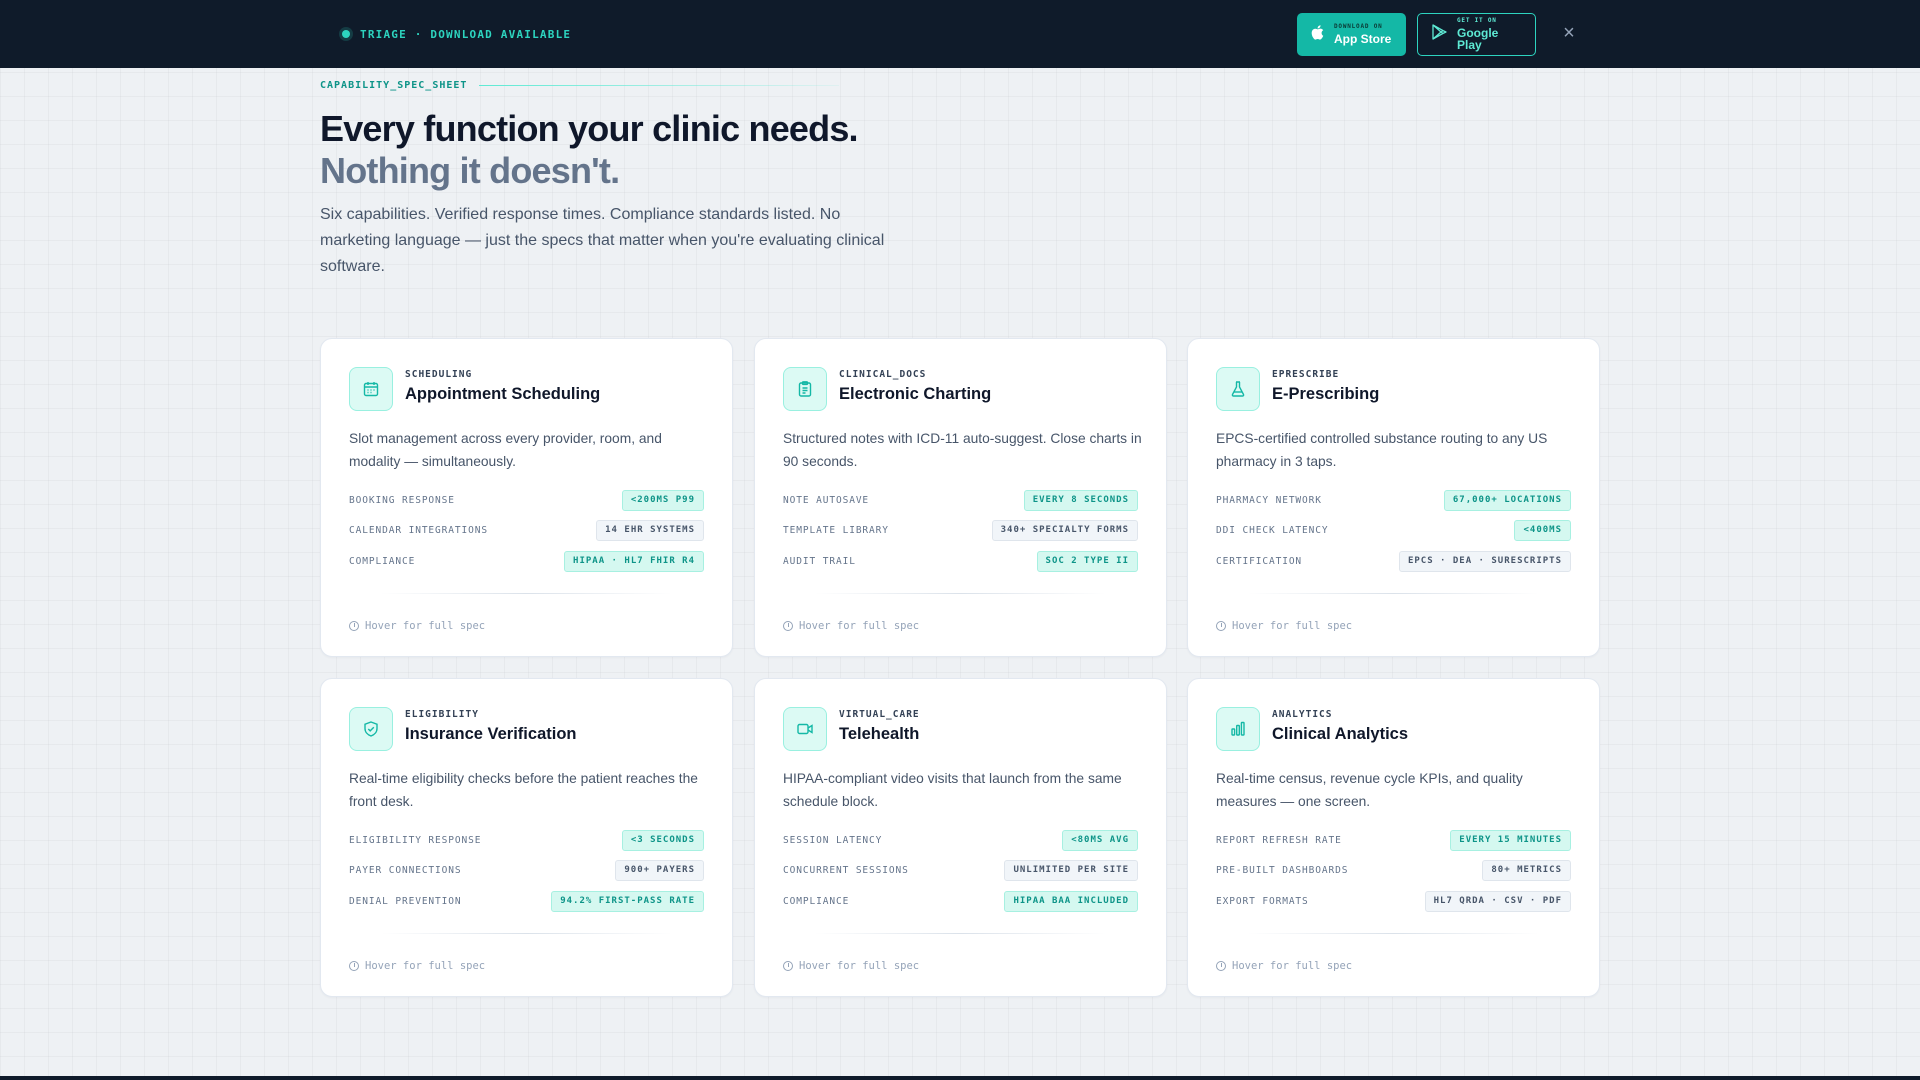 This screenshot has width=1920, height=1080. What do you see at coordinates (1272, 530) in the screenshot?
I see `spec-key: DDI CHECK LATENCY` at bounding box center [1272, 530].